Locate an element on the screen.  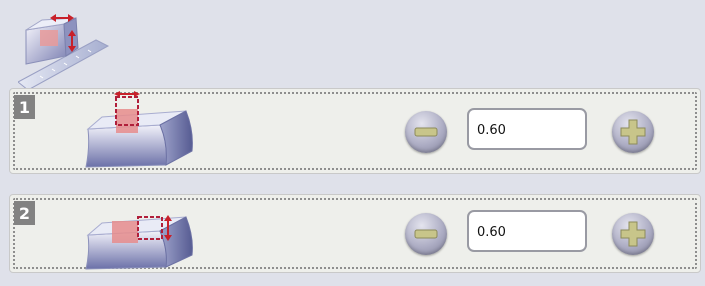
row-number-badge: 2 is located at coordinates (24, 213).